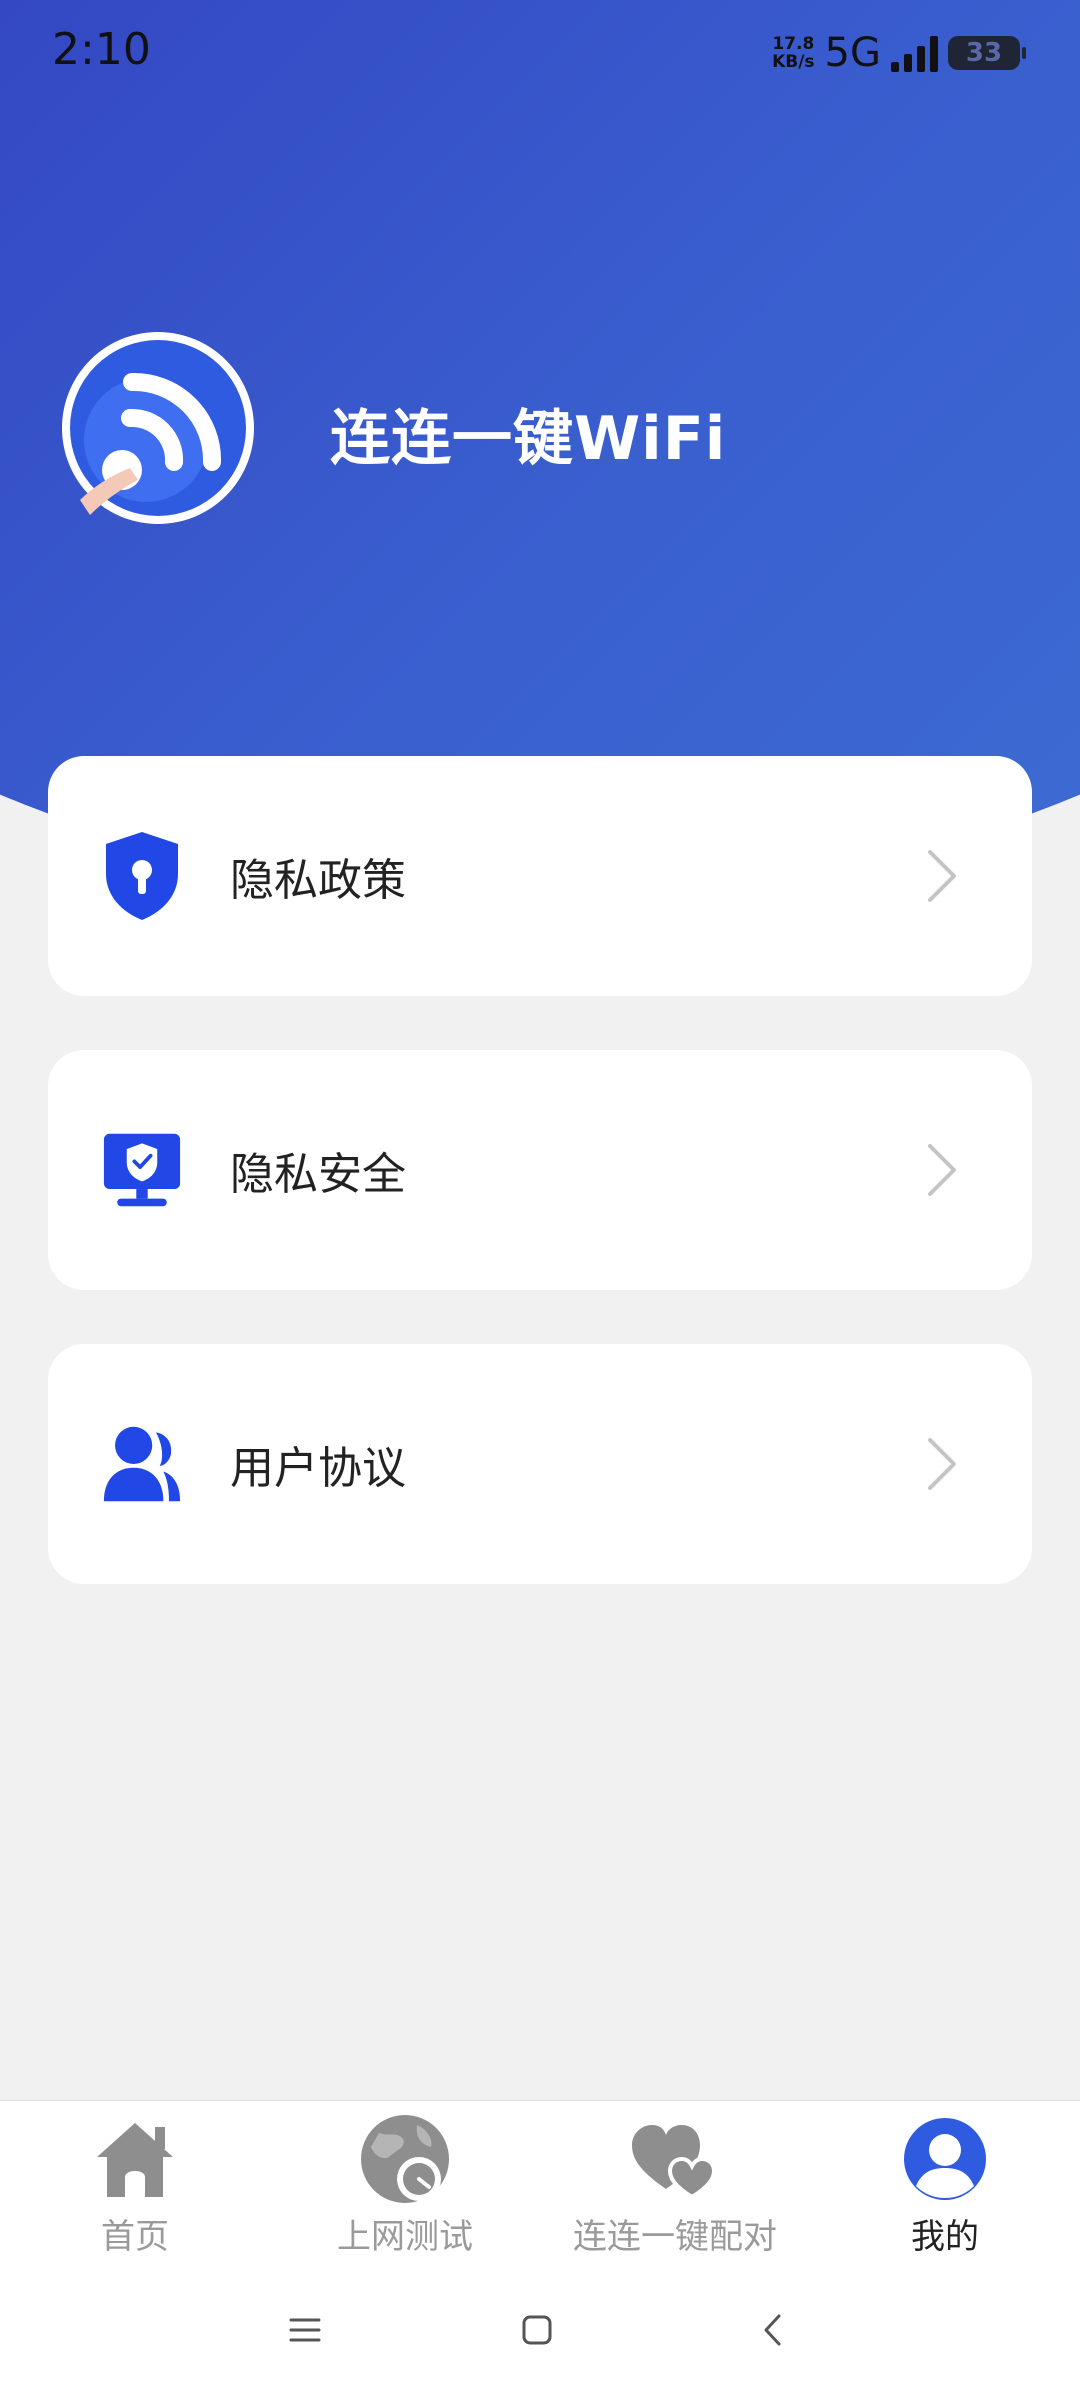  Describe the element at coordinates (675, 2159) in the screenshot. I see `hearts-icon` at that location.